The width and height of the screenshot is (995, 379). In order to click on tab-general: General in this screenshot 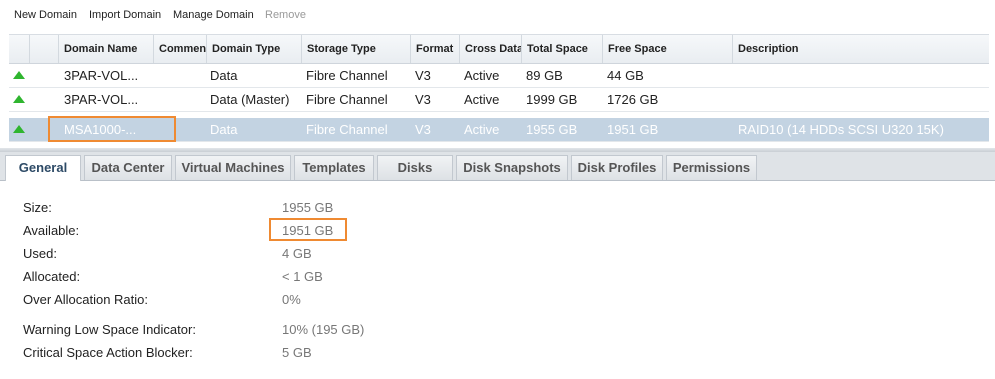, I will do `click(43, 168)`.